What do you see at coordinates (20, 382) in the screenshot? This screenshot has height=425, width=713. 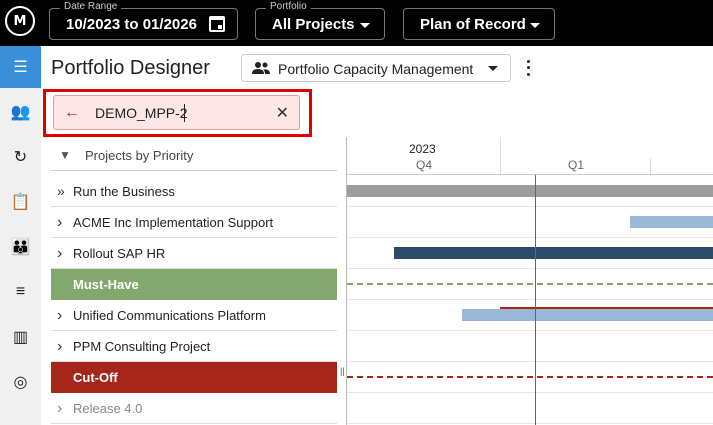 I see `target-icon: ◎` at bounding box center [20, 382].